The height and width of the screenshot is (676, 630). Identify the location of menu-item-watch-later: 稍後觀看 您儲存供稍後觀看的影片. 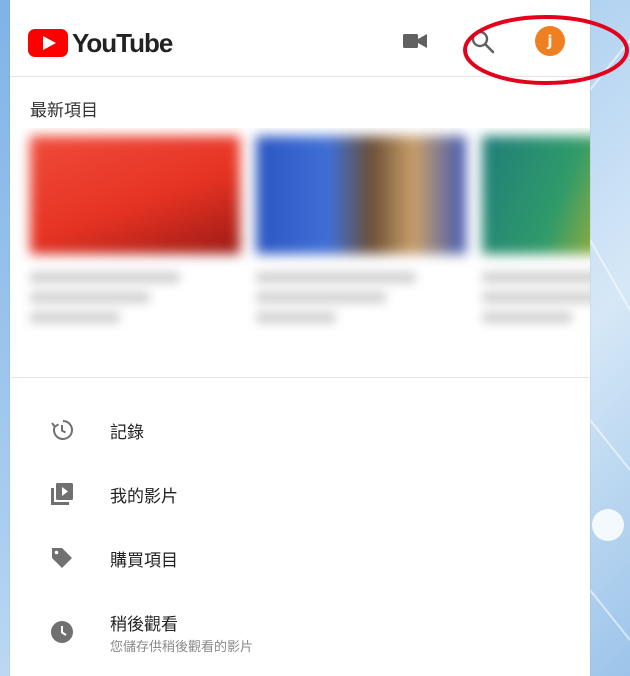
(300, 632).